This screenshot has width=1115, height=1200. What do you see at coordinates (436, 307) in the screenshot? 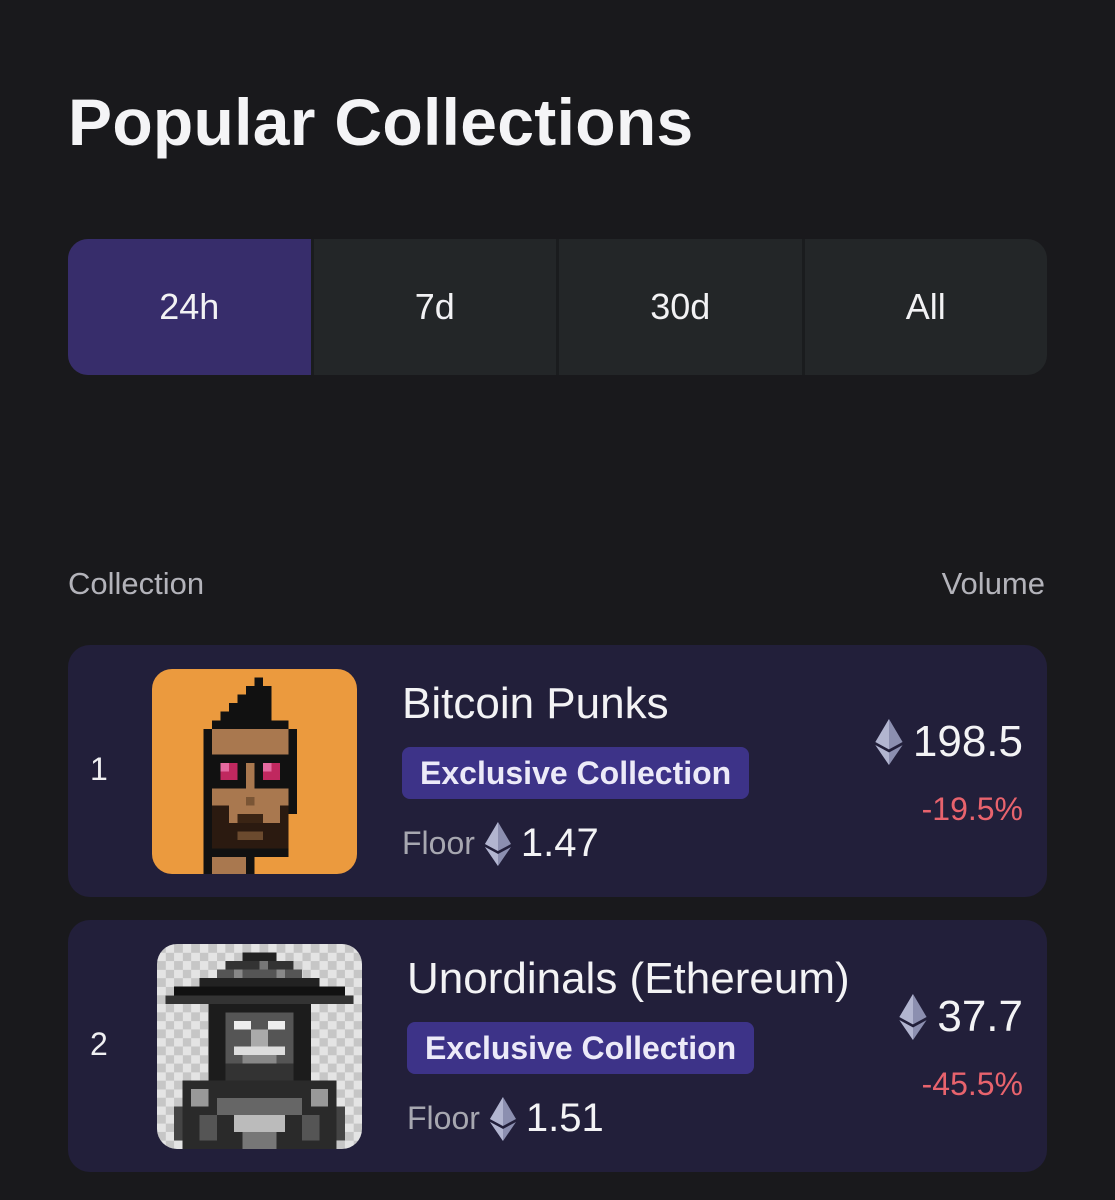
I see `tab-7d: 7d` at bounding box center [436, 307].